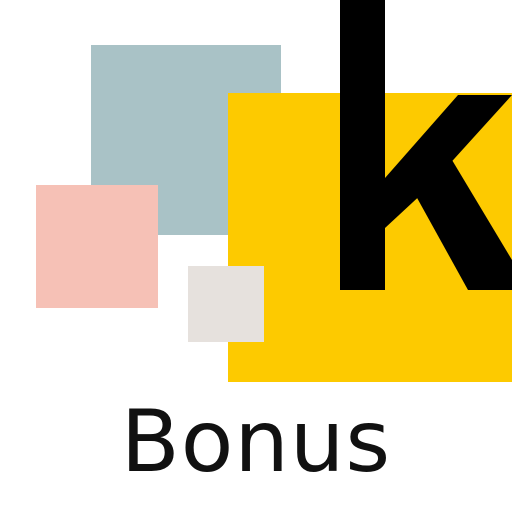 The height and width of the screenshot is (512, 512). I want to click on app-wordmark: Bonus, so click(256, 442).